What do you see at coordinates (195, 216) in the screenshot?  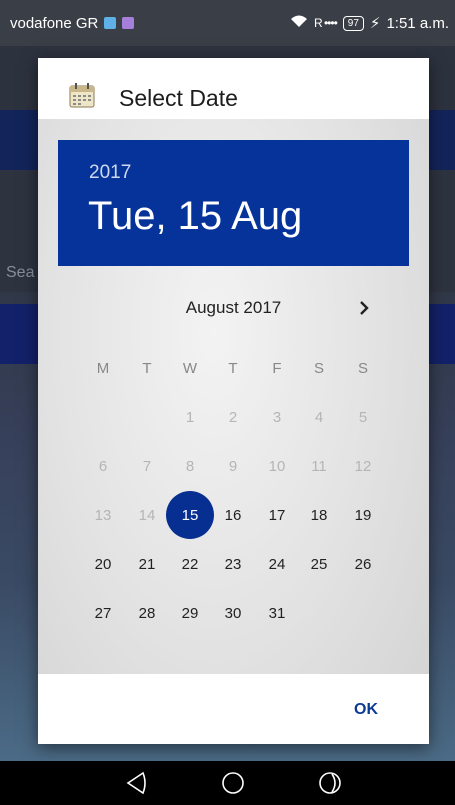 I see `selected-date-label: Tue, 15 Aug` at bounding box center [195, 216].